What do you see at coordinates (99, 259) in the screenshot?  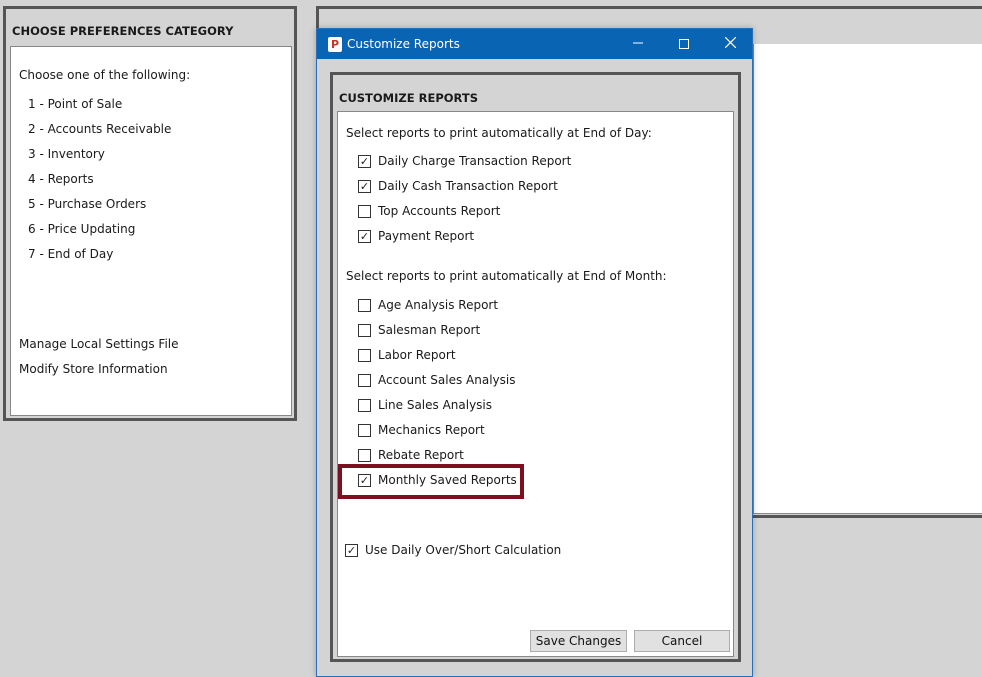 I see `category-end-of-day: 7 - End of Day` at bounding box center [99, 259].